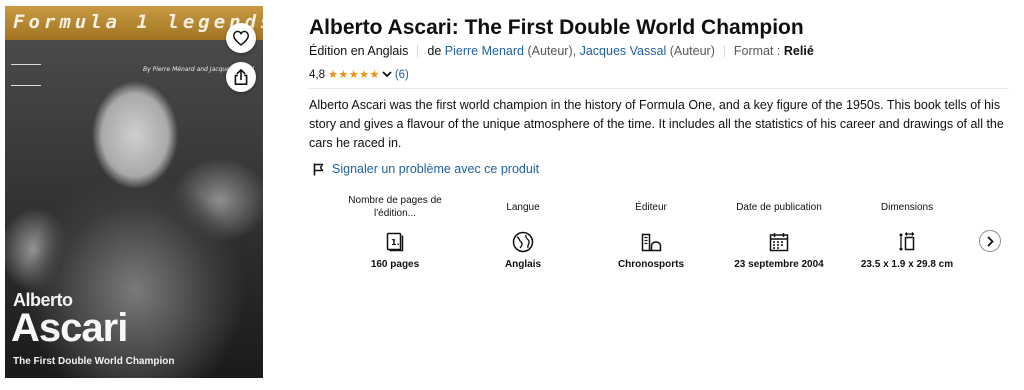 This screenshot has width=1024, height=390. I want to click on report-problem-link: Signaler un problème avec ce produit, so click(426, 169).